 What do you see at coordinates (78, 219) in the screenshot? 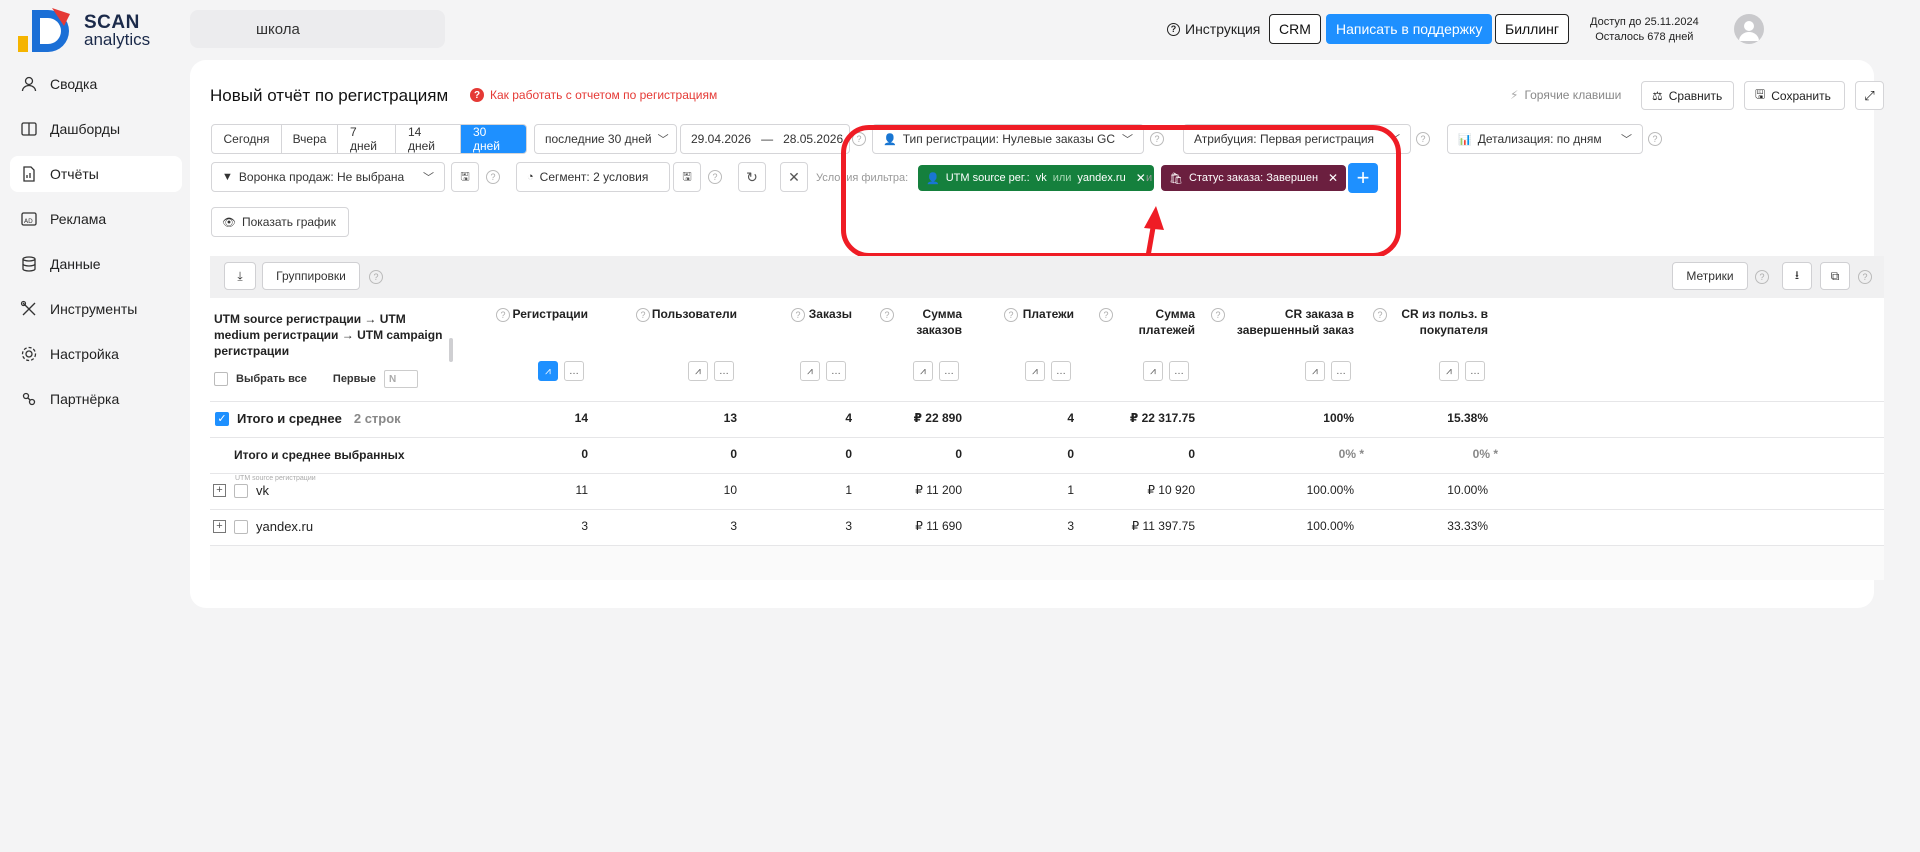
I see `sidebar-item-label: Реклама` at bounding box center [78, 219].